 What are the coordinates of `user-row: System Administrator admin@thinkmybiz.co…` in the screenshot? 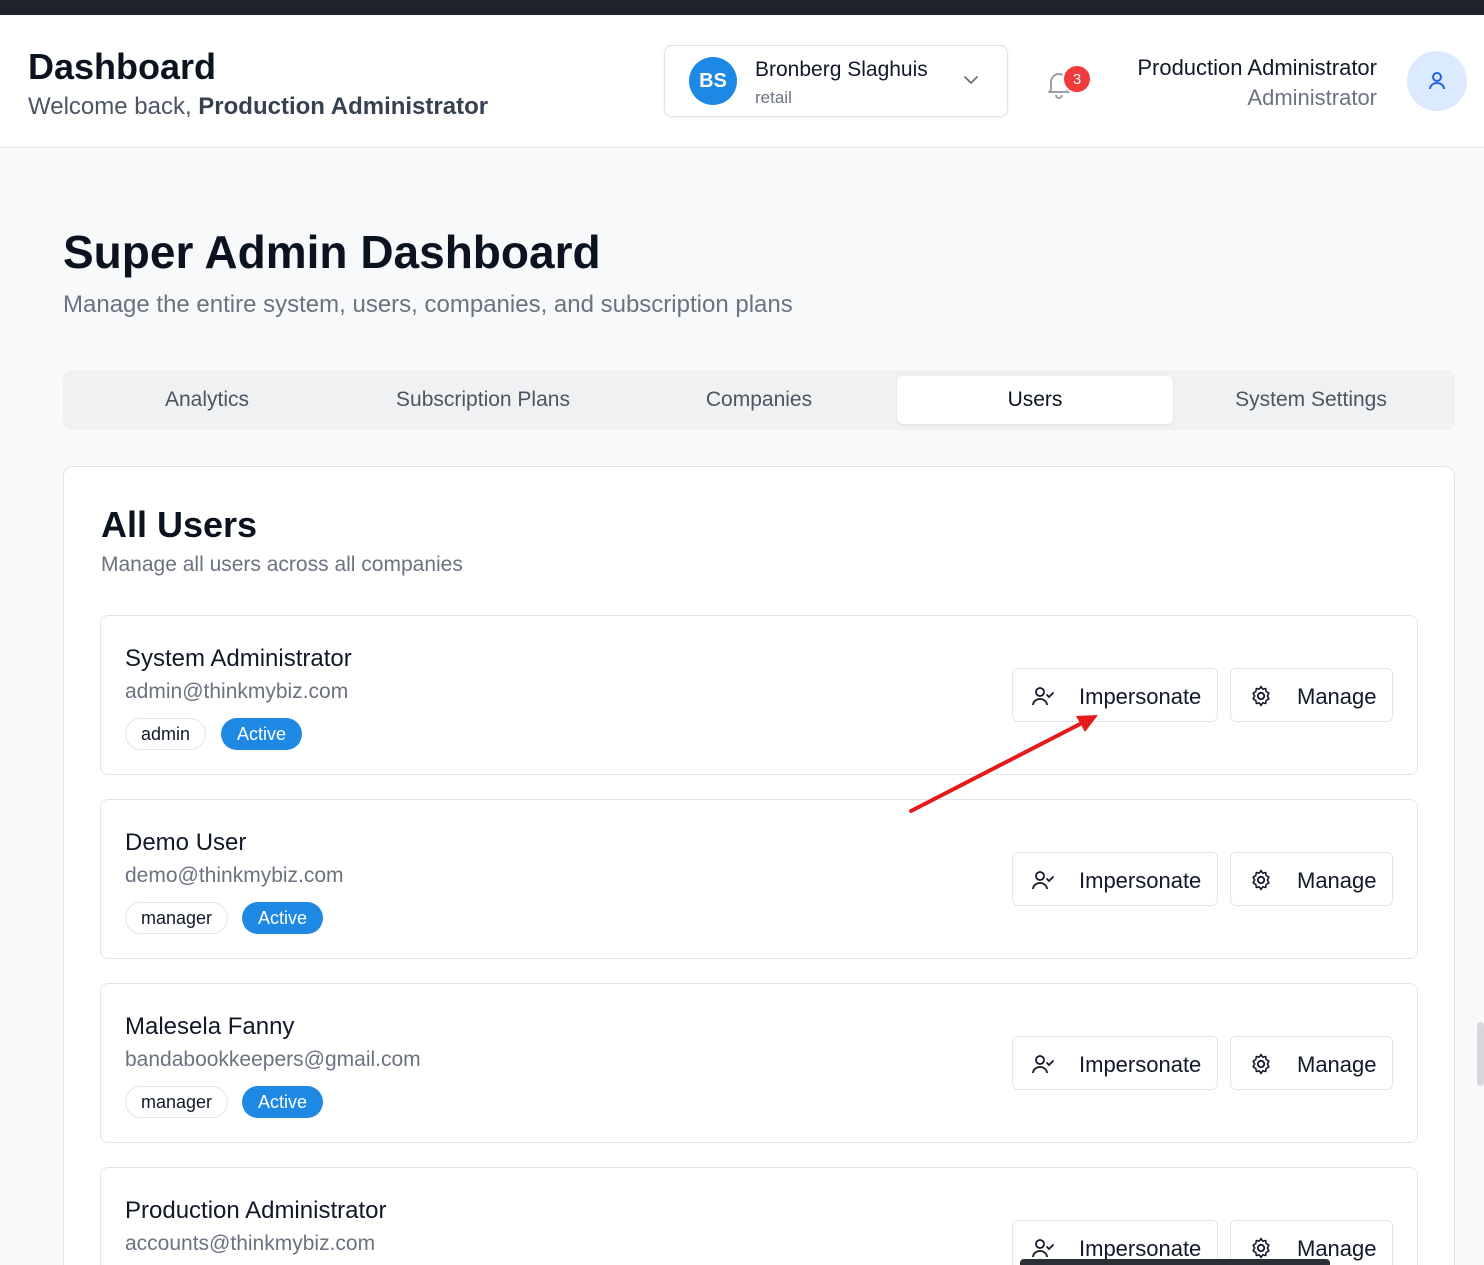 It's located at (759, 695).